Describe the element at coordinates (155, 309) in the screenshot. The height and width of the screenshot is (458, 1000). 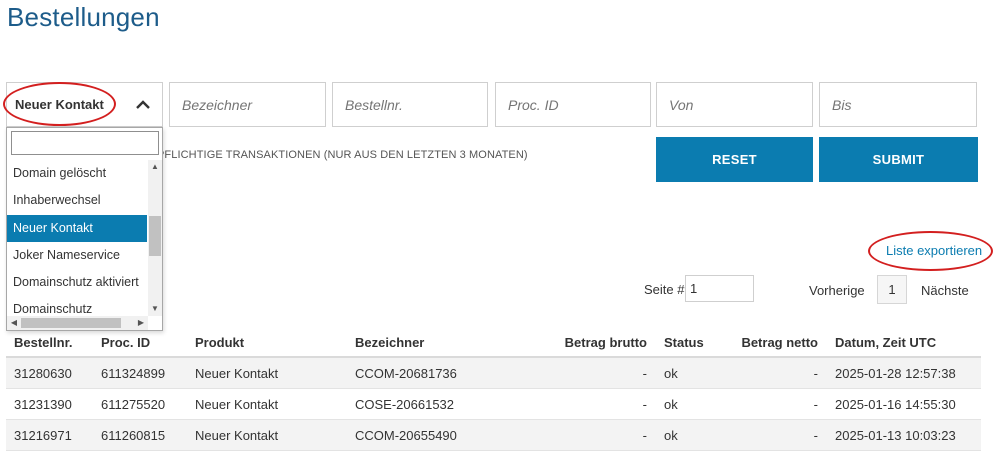
I see `scroll-down-arrow-icon: ▼` at that location.